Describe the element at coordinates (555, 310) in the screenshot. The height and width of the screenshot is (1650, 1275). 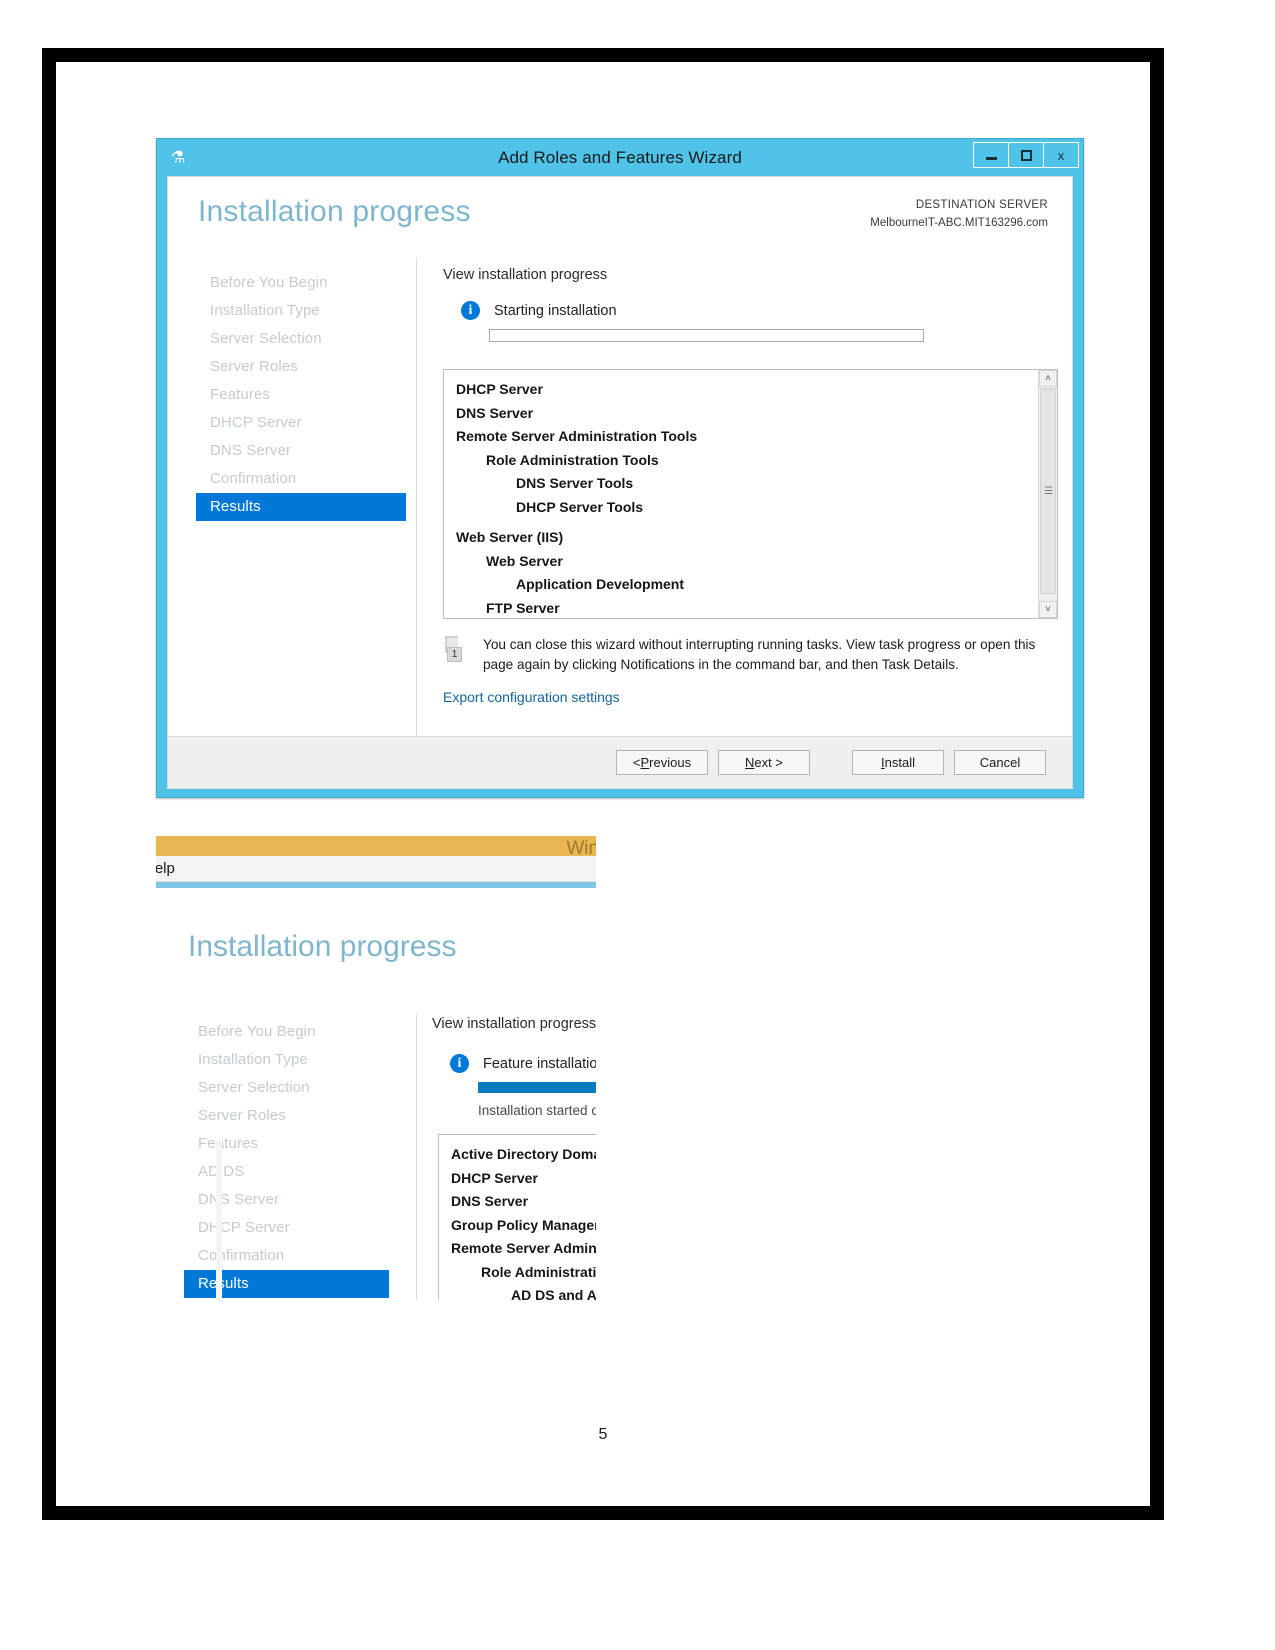
I see `installation-status-text: Starting installation` at that location.